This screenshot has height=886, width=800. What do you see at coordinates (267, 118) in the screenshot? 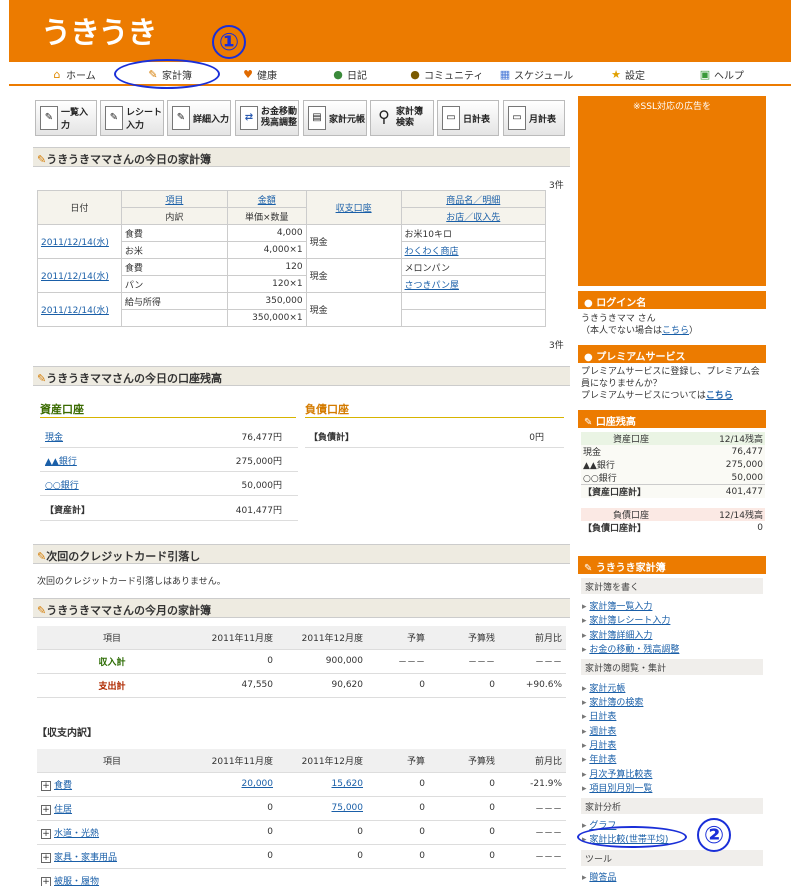
I see `toolbar-money-move-button: ⇄ お金移動 残高調整` at bounding box center [267, 118].